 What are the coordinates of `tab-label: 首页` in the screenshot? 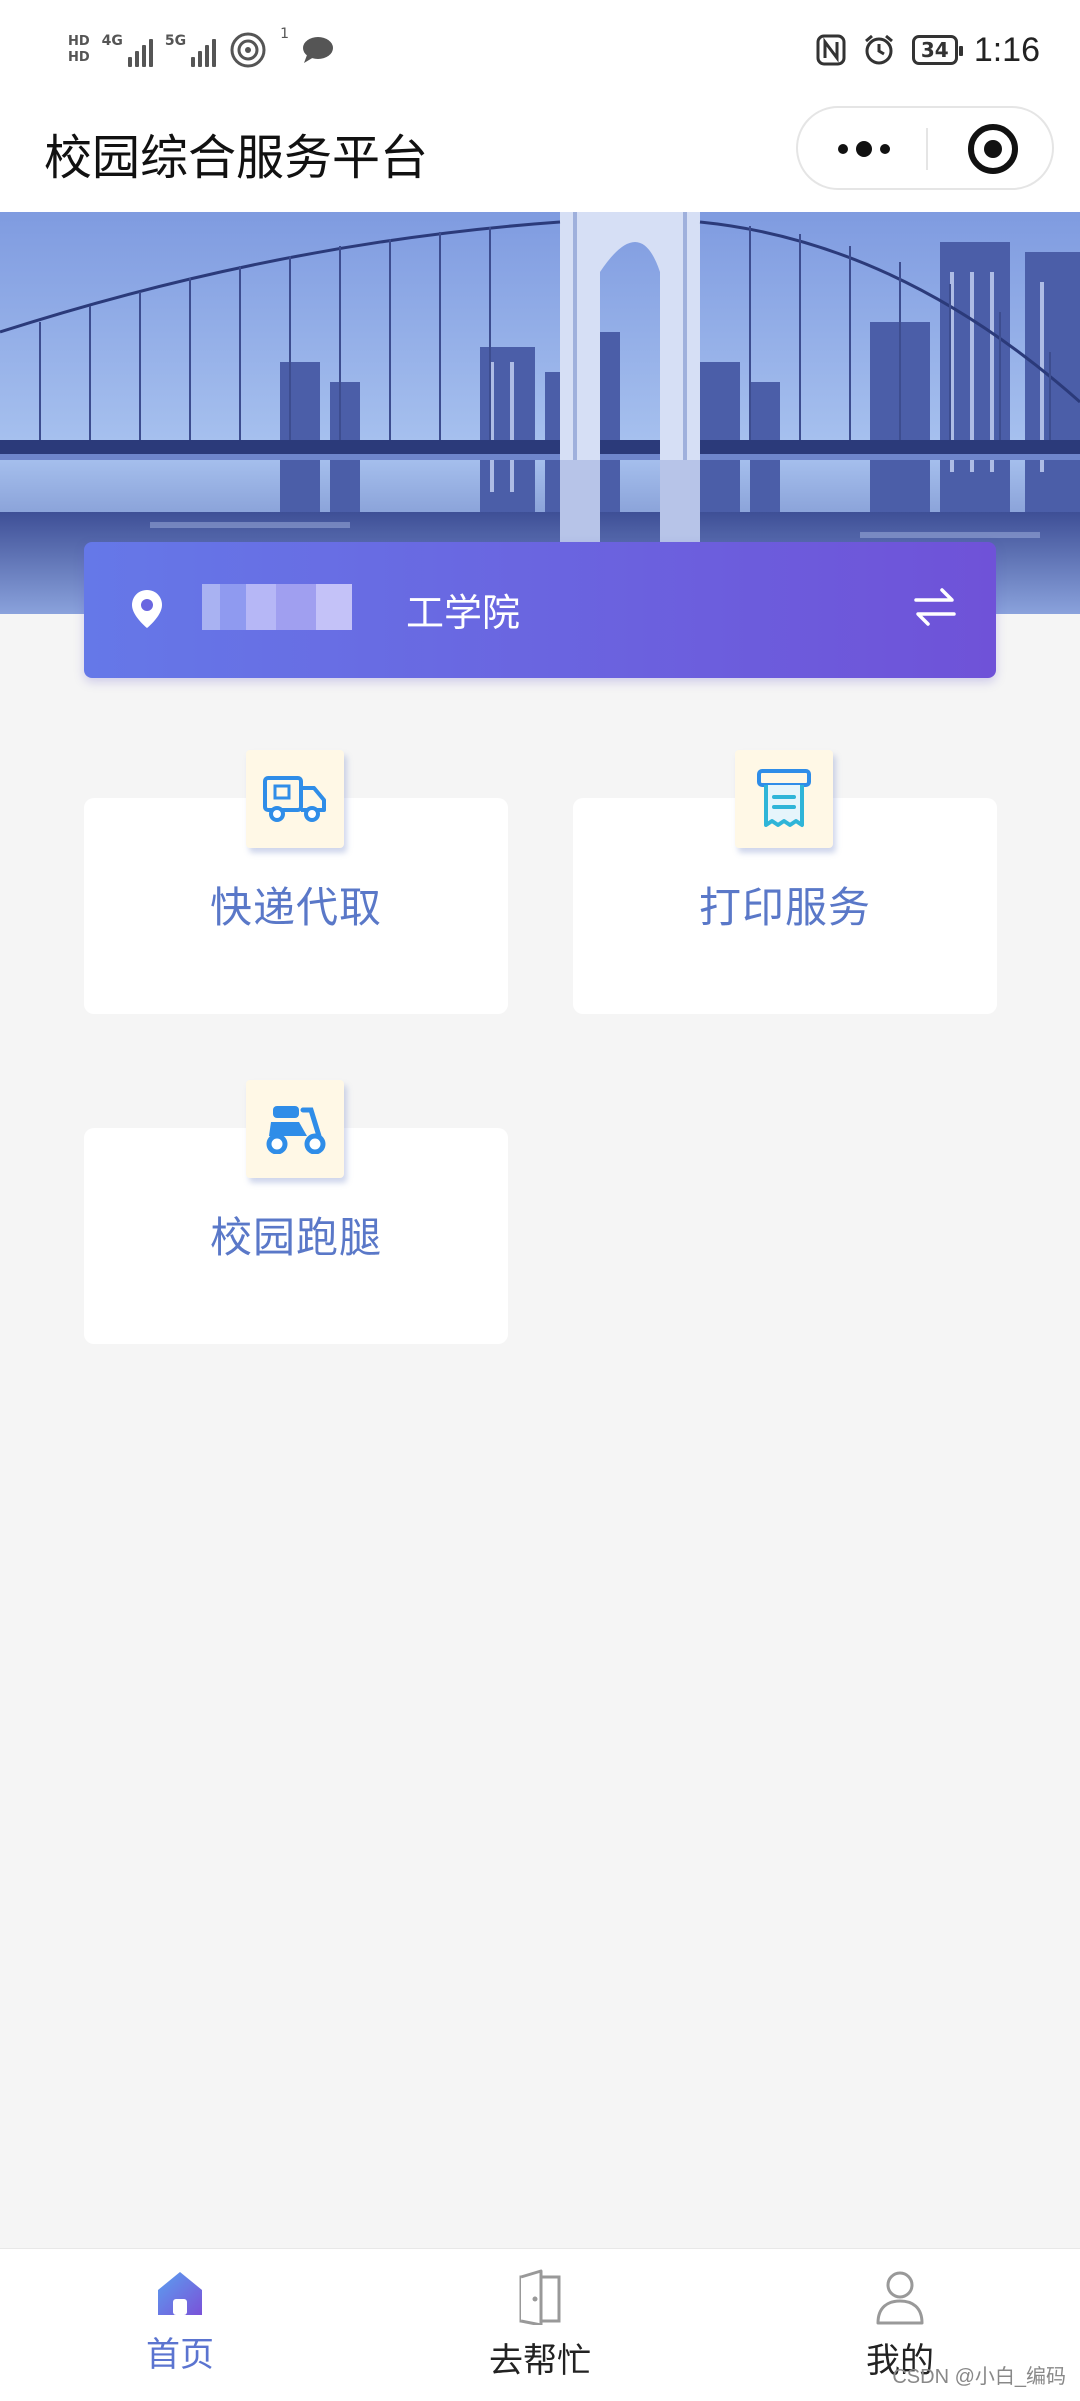 It's located at (180, 2355).